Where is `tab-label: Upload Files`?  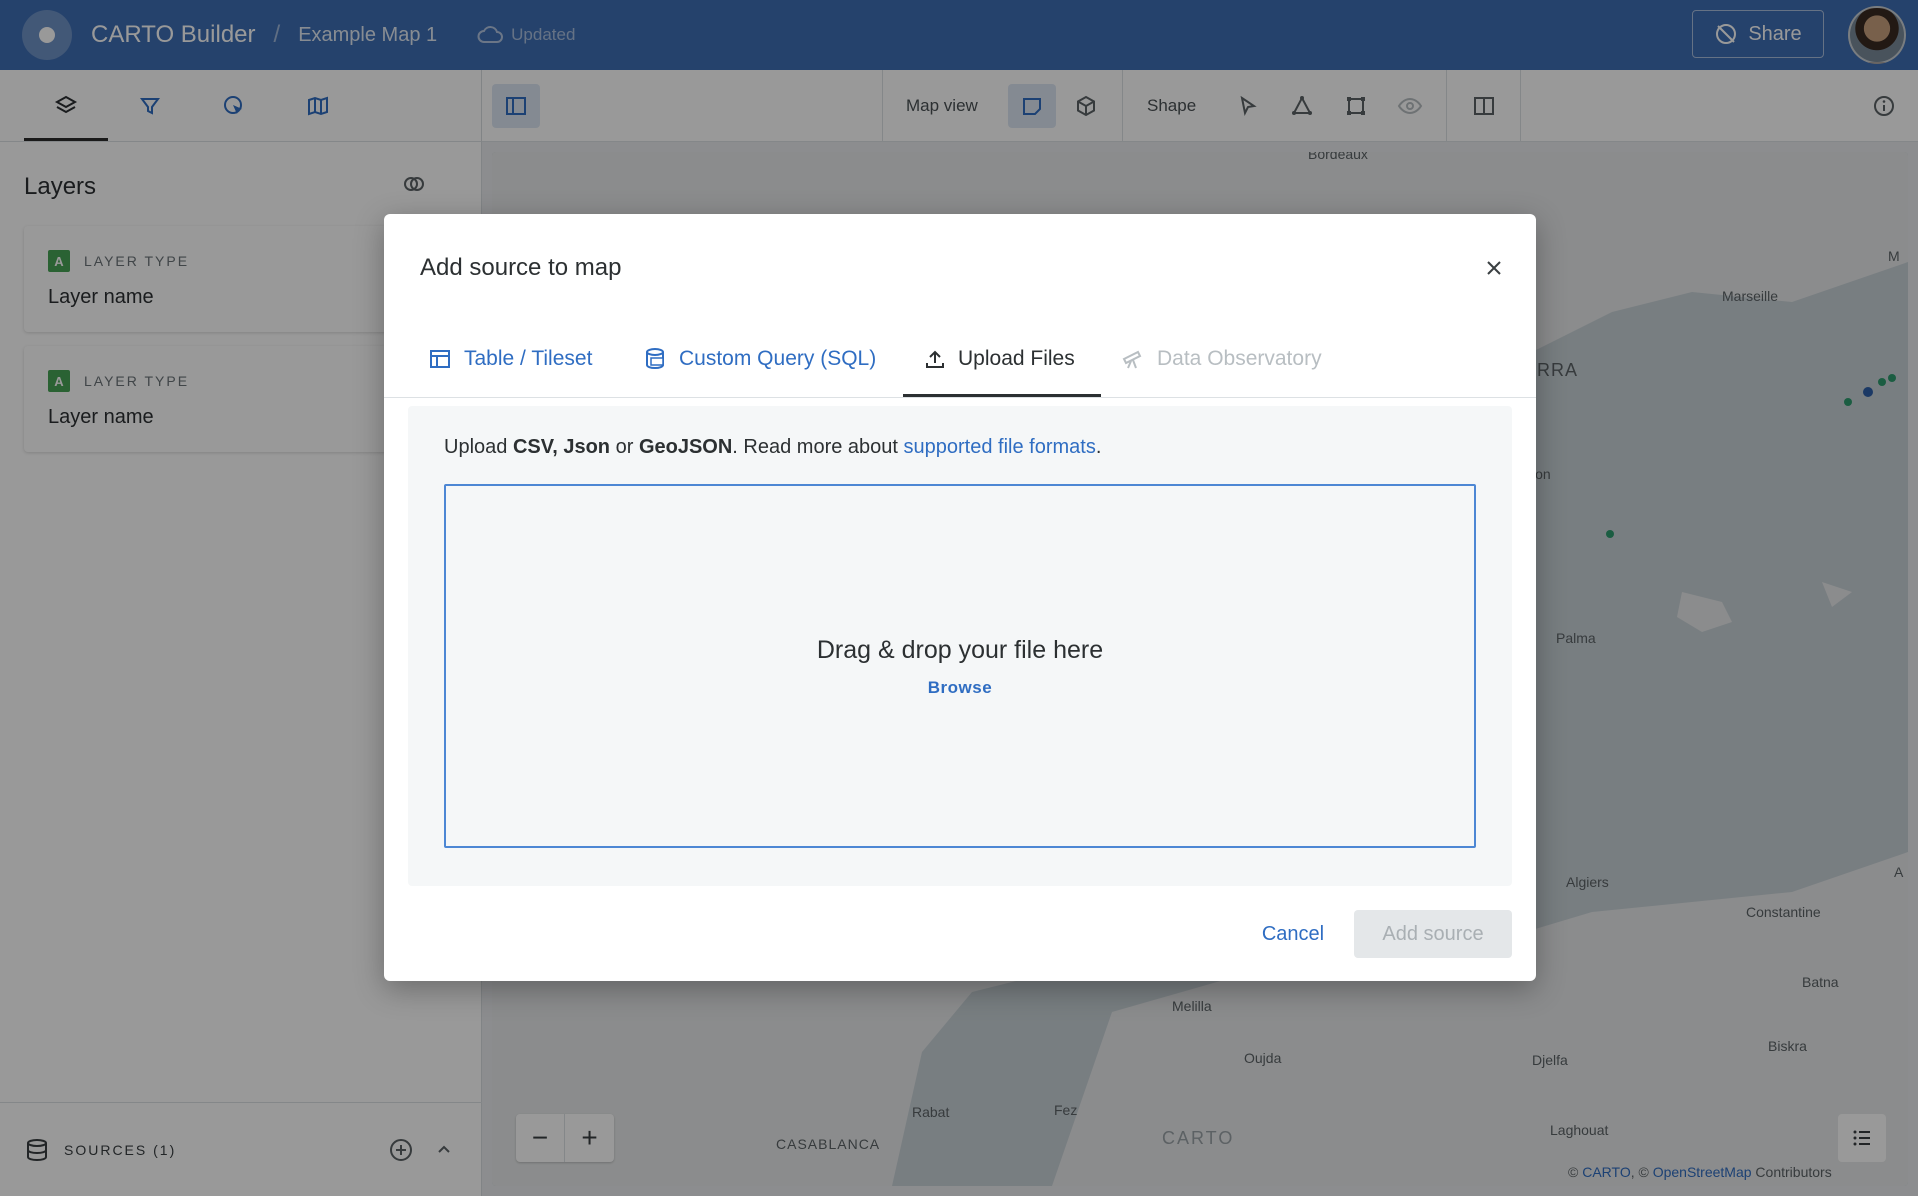 tab-label: Upload Files is located at coordinates (1016, 358).